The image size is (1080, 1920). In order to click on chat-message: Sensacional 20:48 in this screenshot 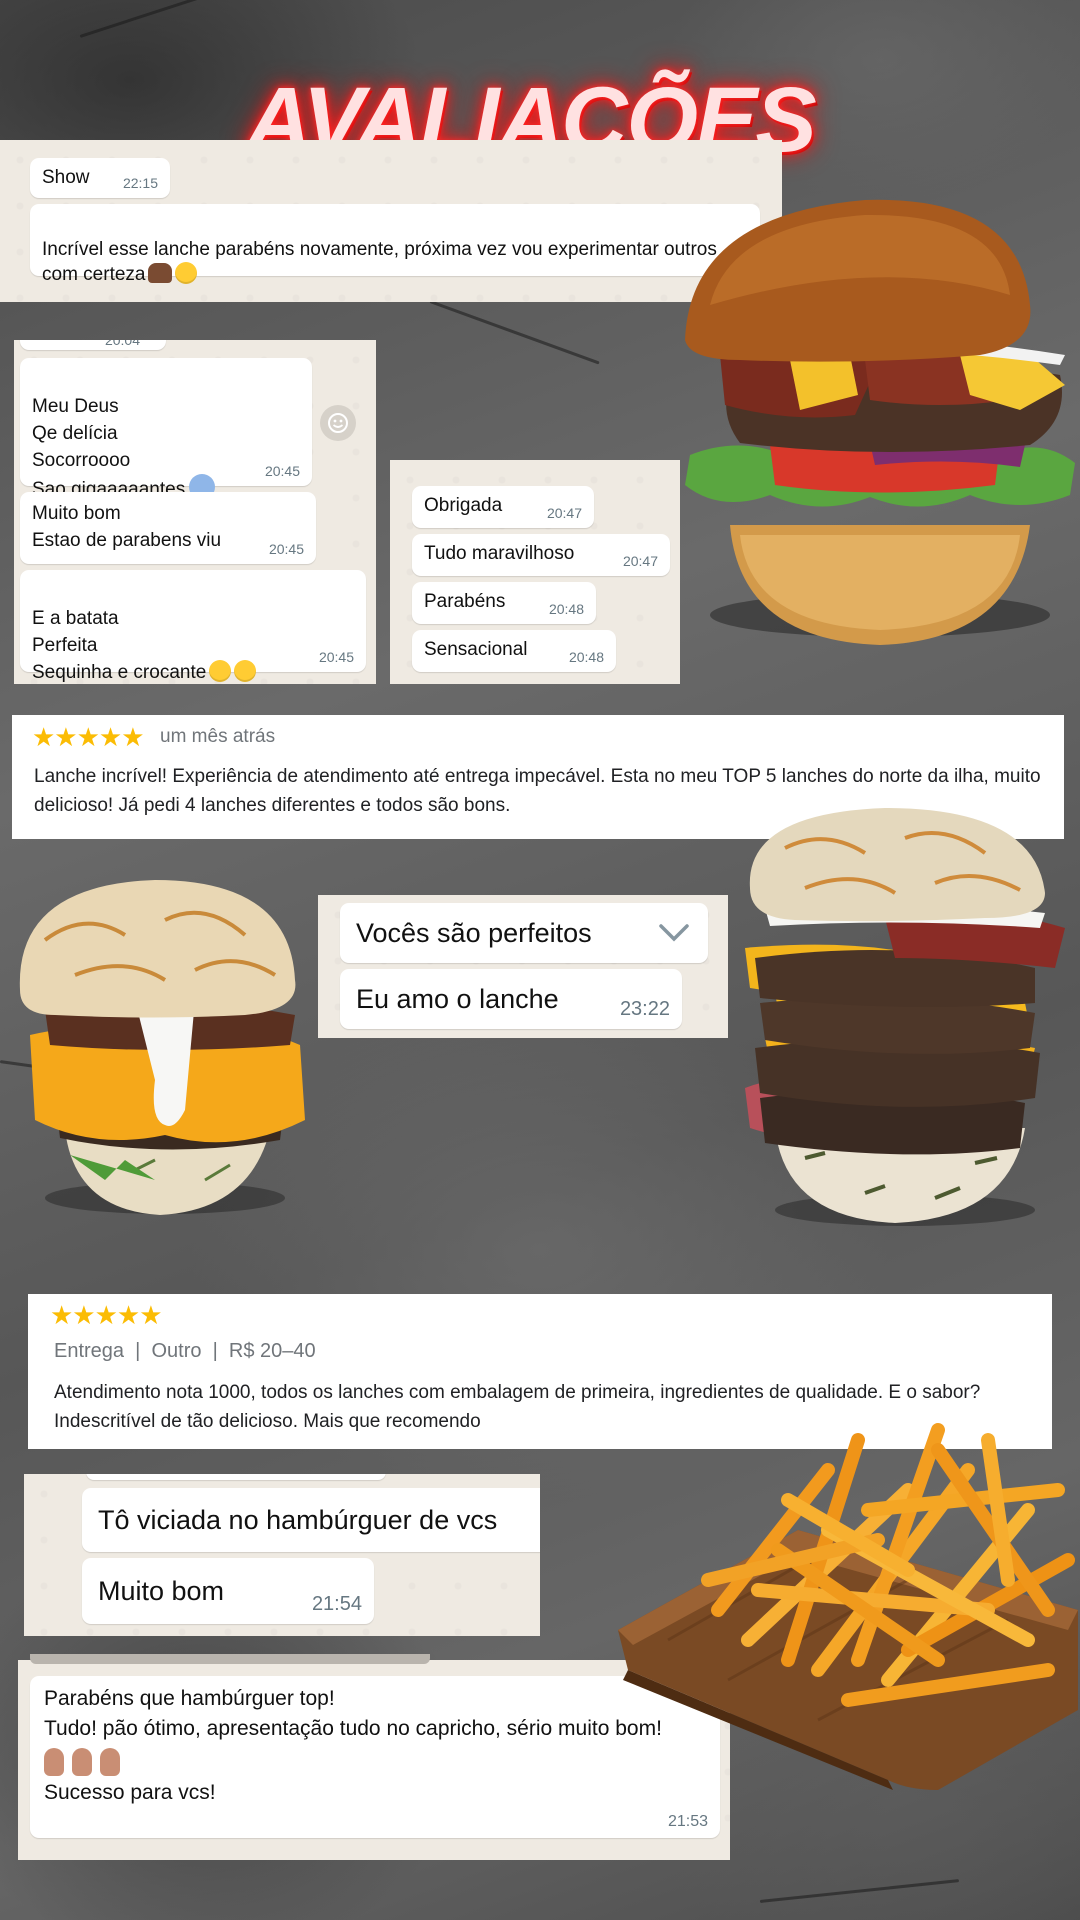, I will do `click(514, 651)`.